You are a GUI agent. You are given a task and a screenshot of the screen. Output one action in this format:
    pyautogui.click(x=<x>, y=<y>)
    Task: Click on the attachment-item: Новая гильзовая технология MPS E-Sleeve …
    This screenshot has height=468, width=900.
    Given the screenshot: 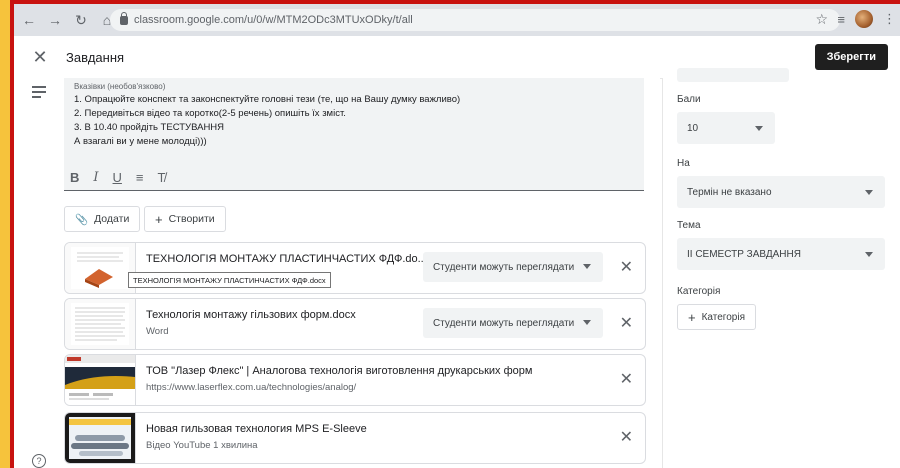 What is the action you would take?
    pyautogui.click(x=355, y=438)
    